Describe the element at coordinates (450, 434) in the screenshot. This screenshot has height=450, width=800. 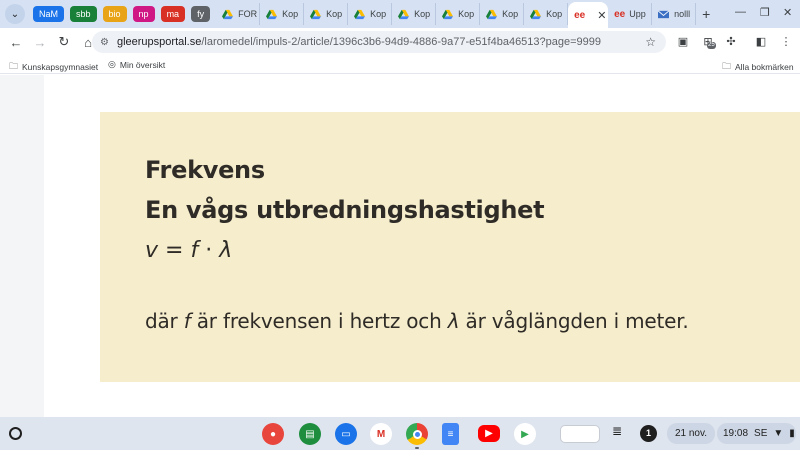
I see `docs-app-icon: ≡` at that location.